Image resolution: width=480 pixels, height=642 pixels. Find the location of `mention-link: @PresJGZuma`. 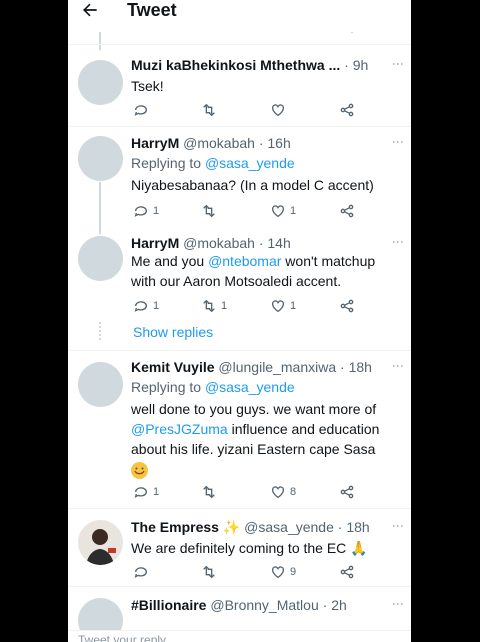

mention-link: @PresJGZuma is located at coordinates (179, 429).